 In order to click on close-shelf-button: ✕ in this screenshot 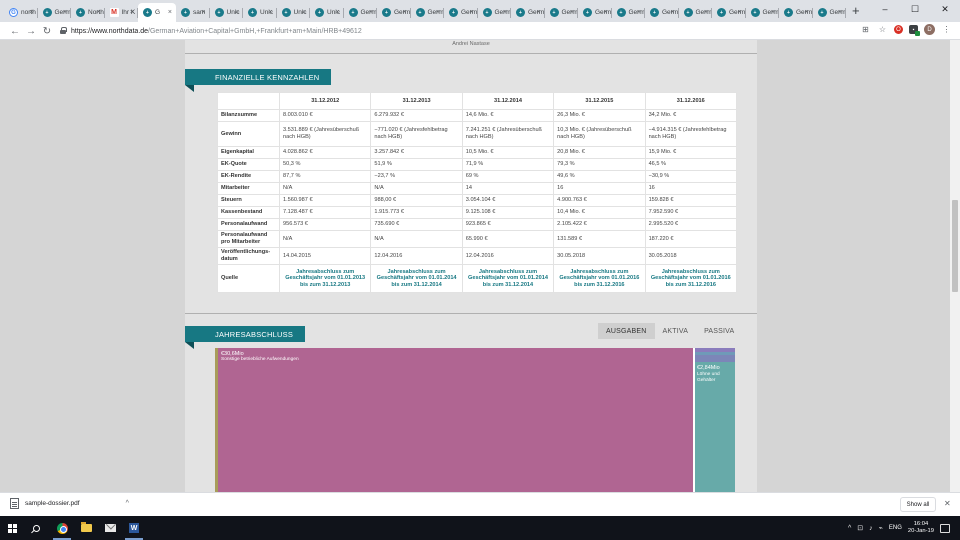, I will do `click(947, 503)`.